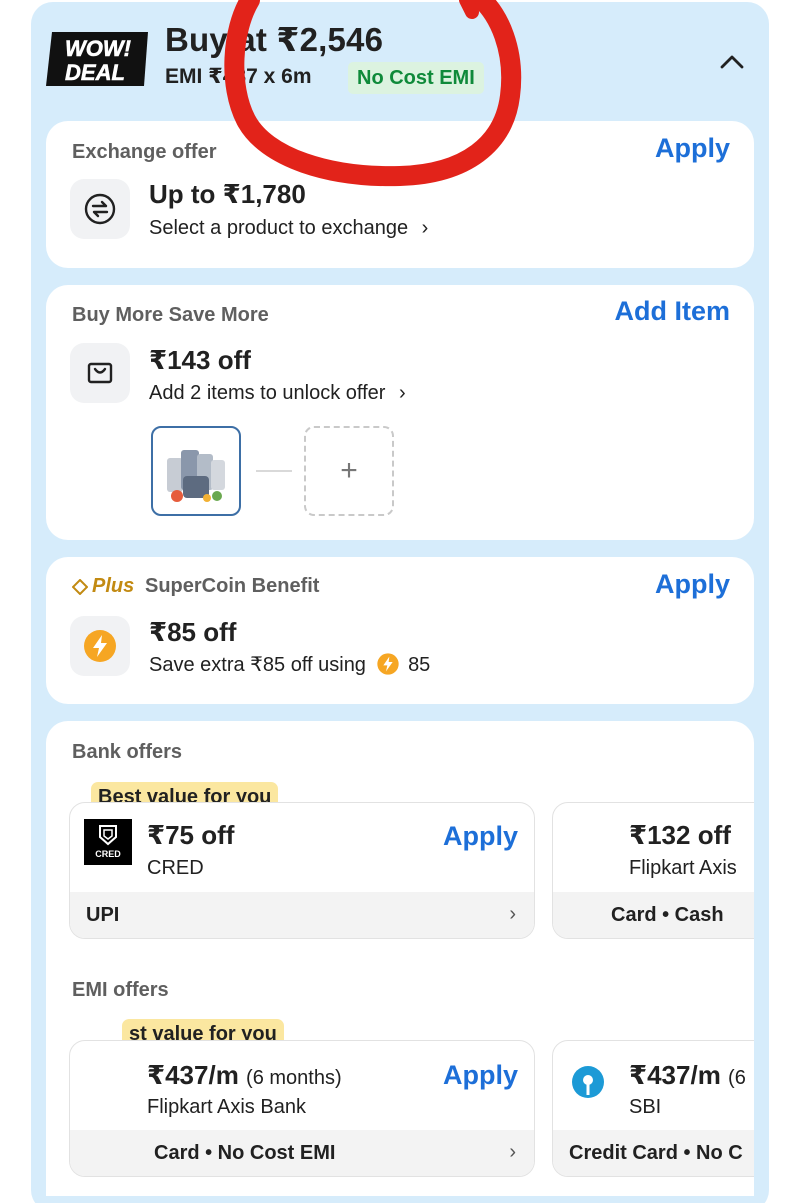 The width and height of the screenshot is (800, 1203). I want to click on supercoin-icon, so click(100, 646).